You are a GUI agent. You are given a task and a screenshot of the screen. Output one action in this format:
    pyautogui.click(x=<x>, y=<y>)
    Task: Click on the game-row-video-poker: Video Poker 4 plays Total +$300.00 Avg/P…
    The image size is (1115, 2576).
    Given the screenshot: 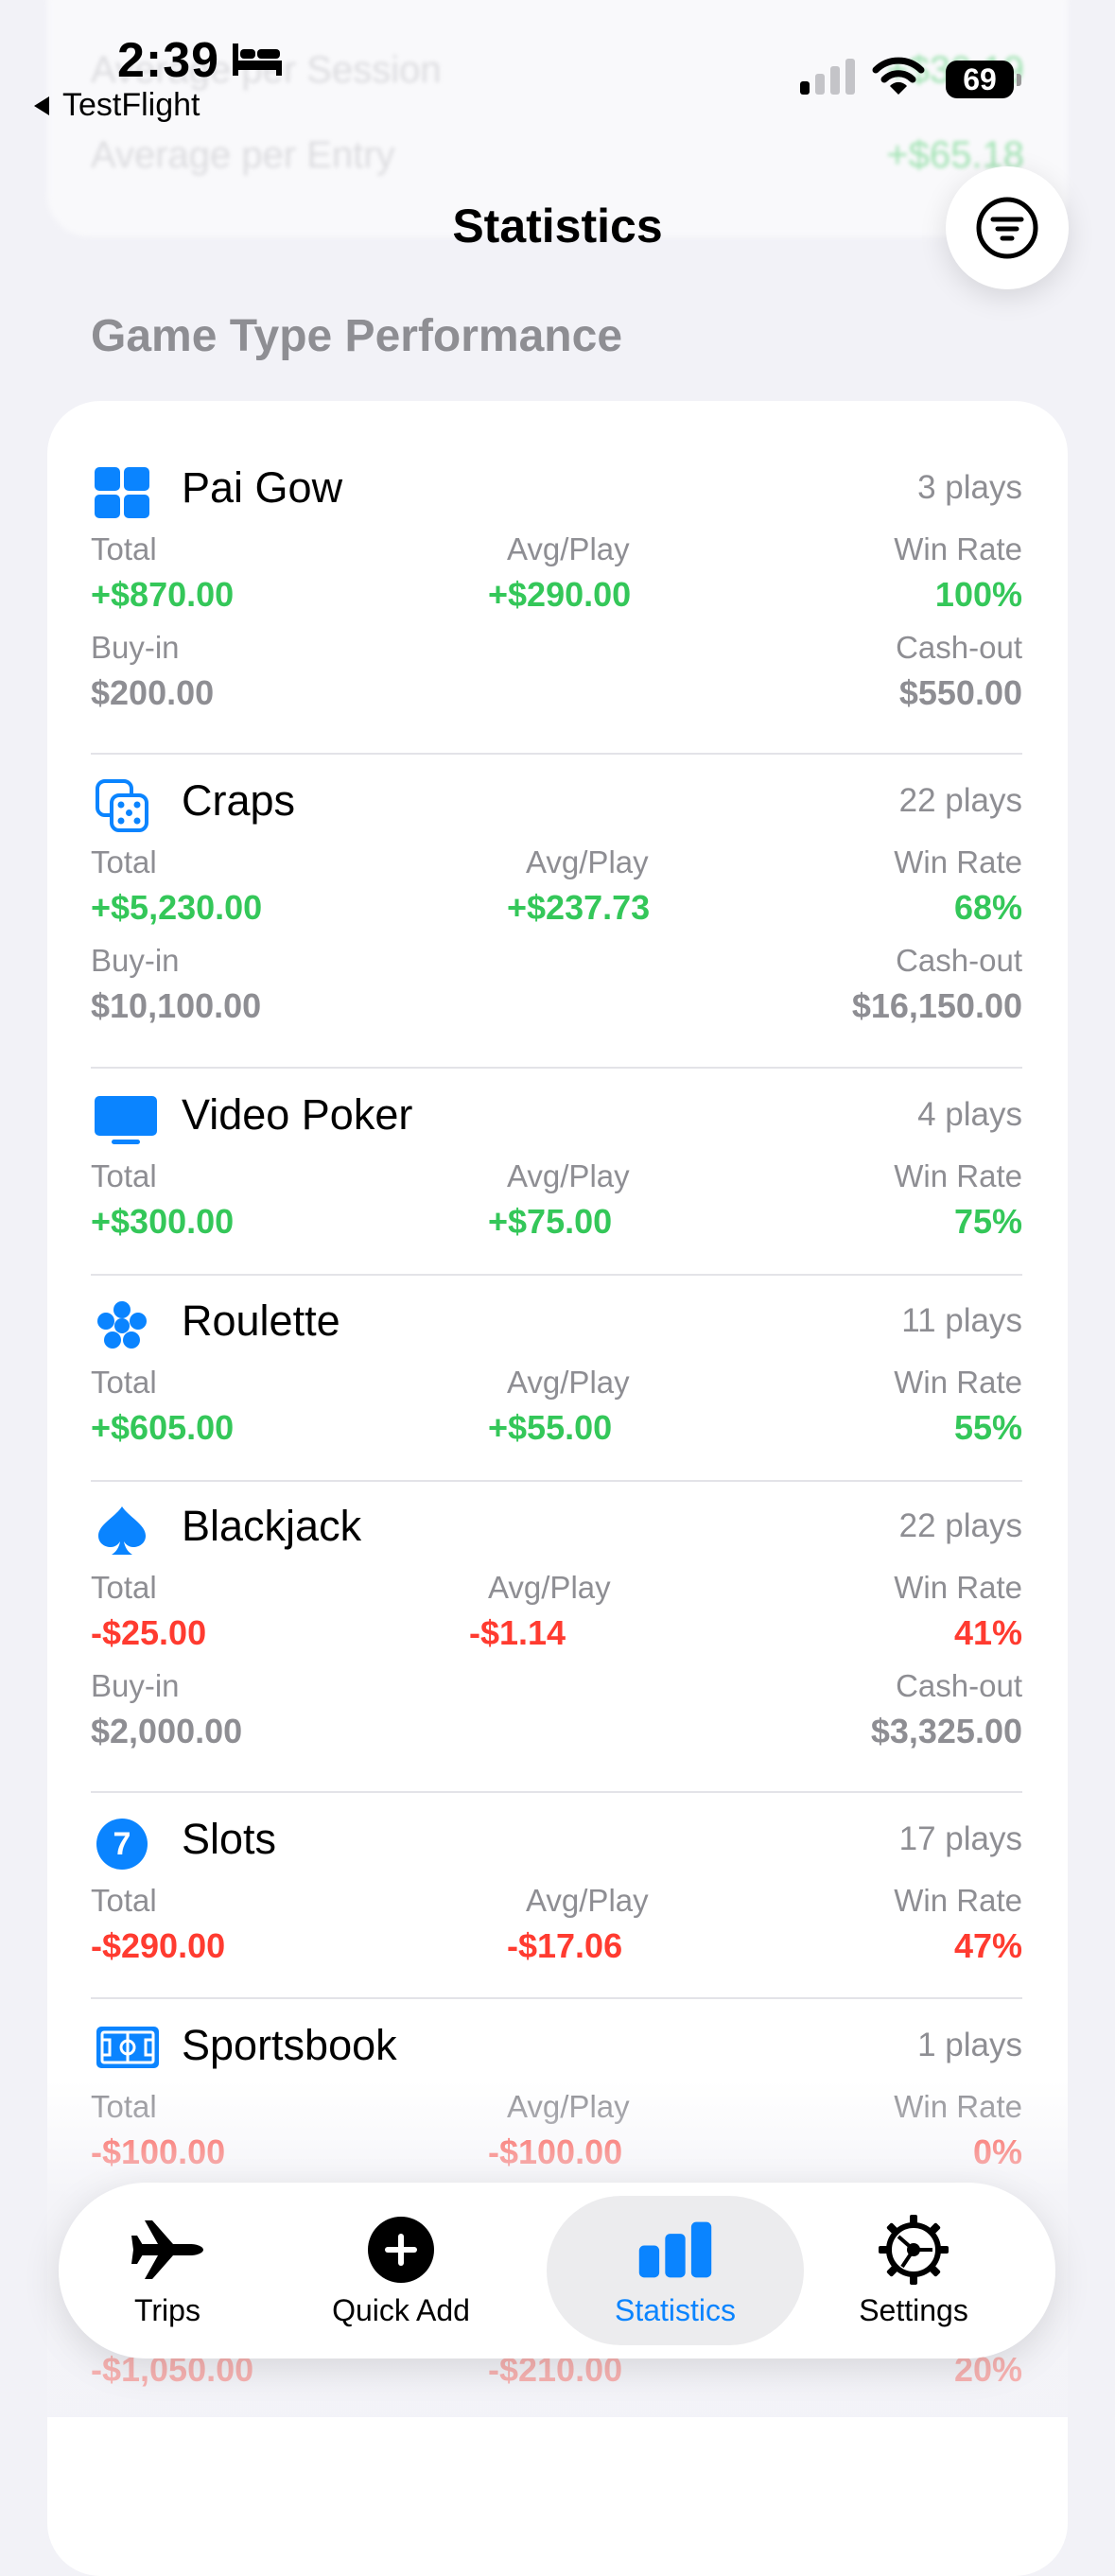 What is the action you would take?
    pyautogui.click(x=556, y=1171)
    